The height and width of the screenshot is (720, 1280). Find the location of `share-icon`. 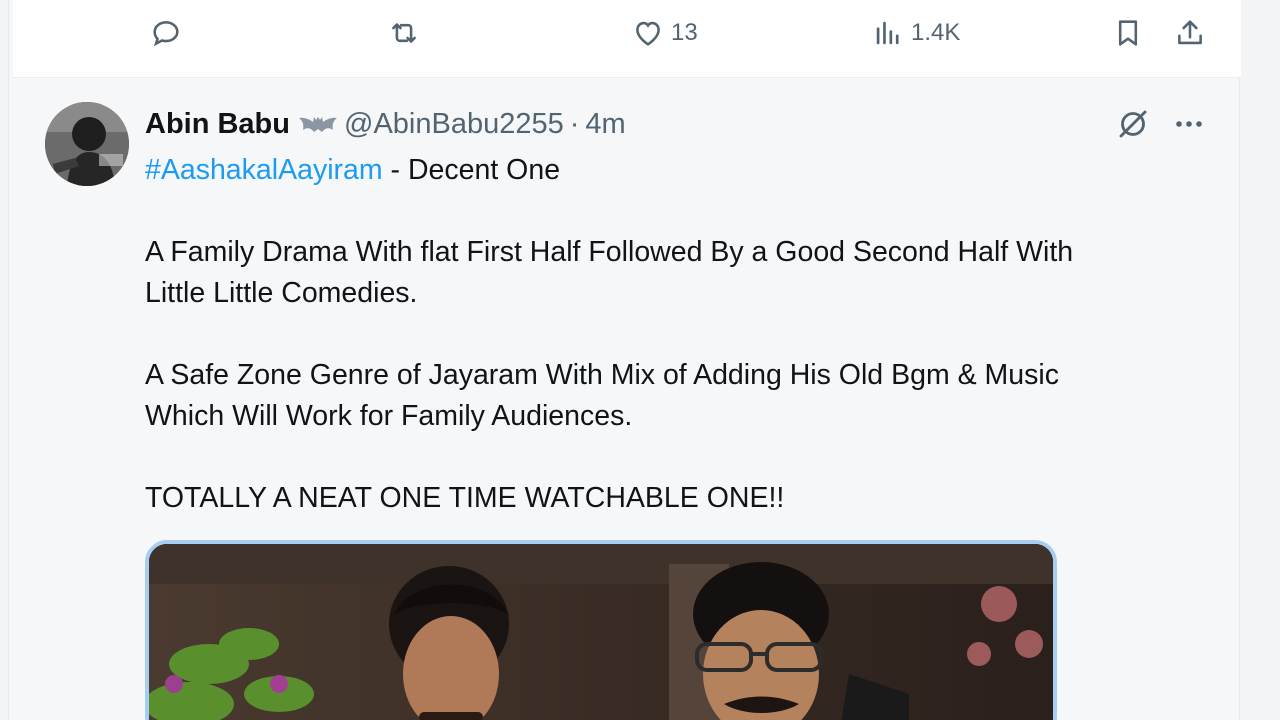

share-icon is located at coordinates (1190, 32).